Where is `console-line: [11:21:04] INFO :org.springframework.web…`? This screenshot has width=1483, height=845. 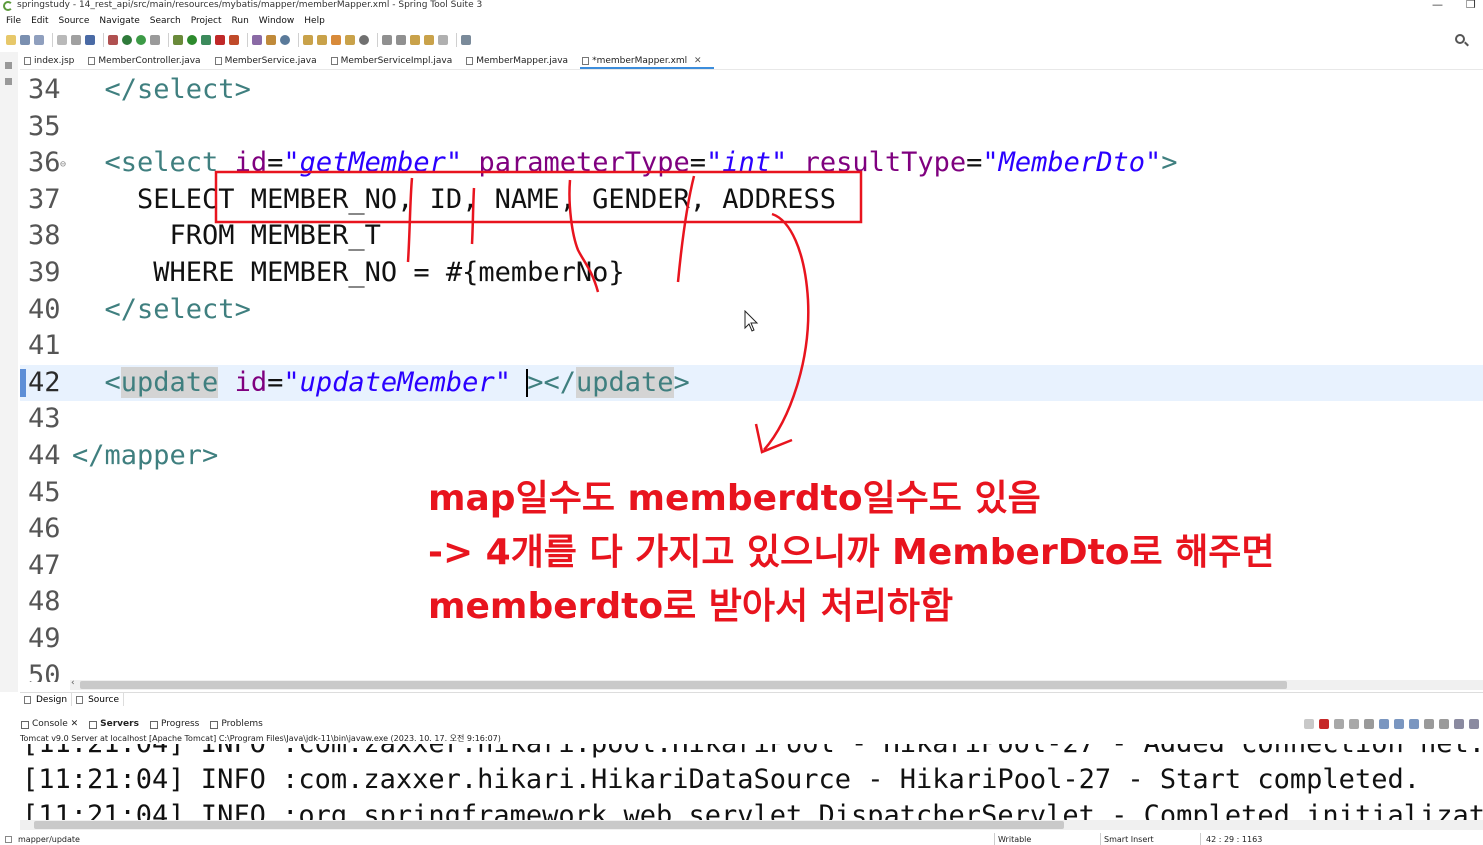
console-line: [11:21:04] INFO :org.springframework.web… is located at coordinates (752, 810).